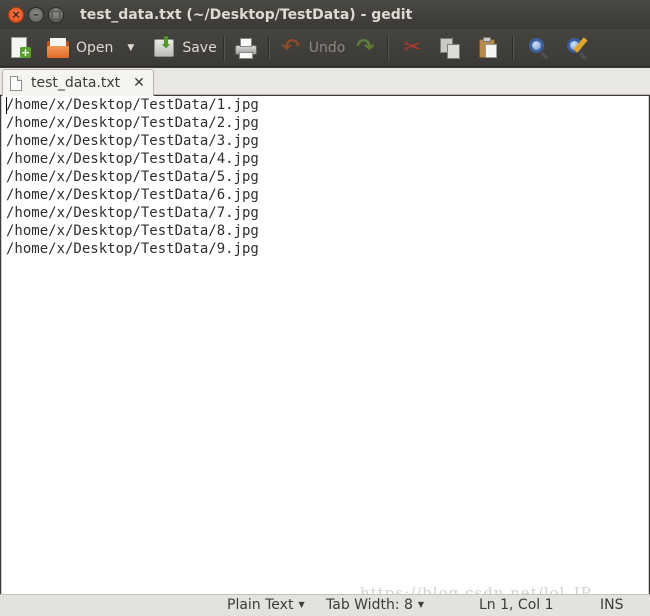 Image resolution: width=650 pixels, height=616 pixels. What do you see at coordinates (139, 83) in the screenshot?
I see `close-tab-icon: ✕` at bounding box center [139, 83].